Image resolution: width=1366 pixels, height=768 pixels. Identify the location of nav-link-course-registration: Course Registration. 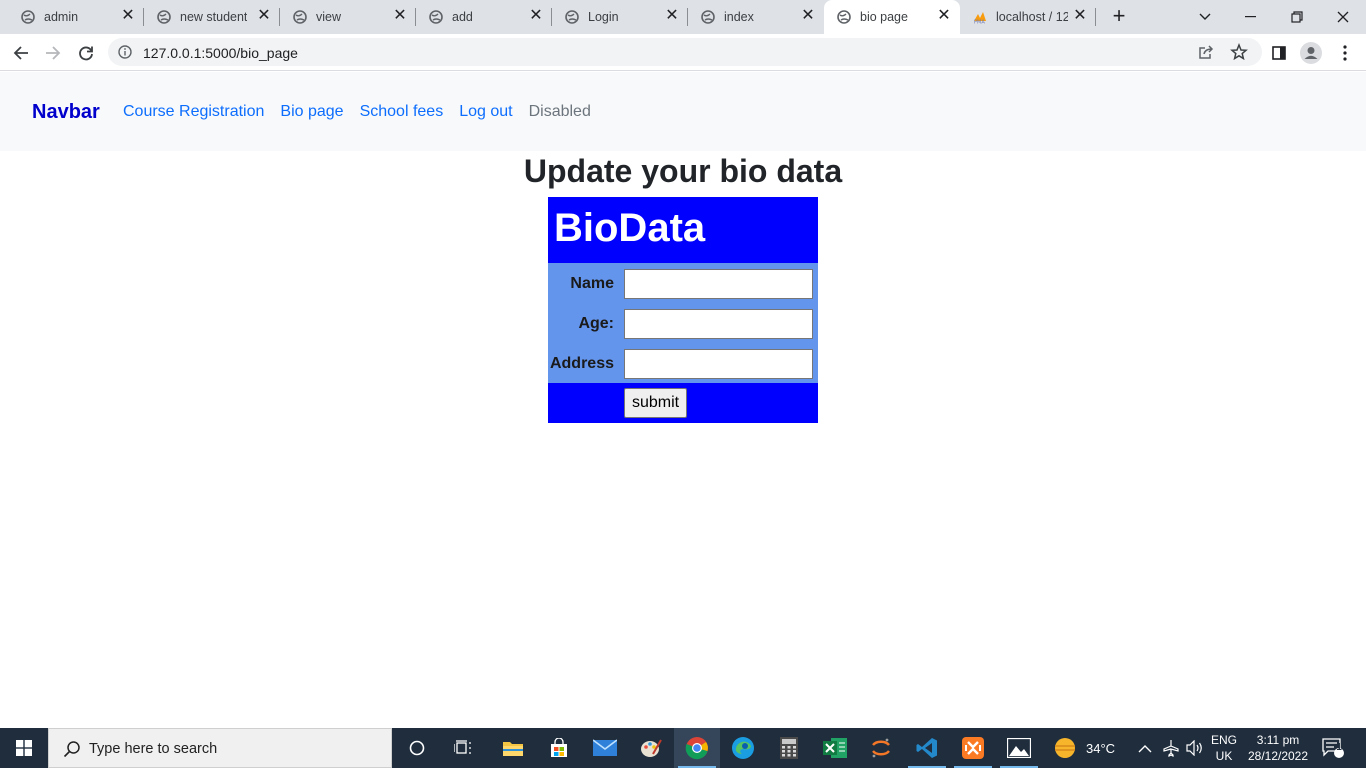
(193, 112).